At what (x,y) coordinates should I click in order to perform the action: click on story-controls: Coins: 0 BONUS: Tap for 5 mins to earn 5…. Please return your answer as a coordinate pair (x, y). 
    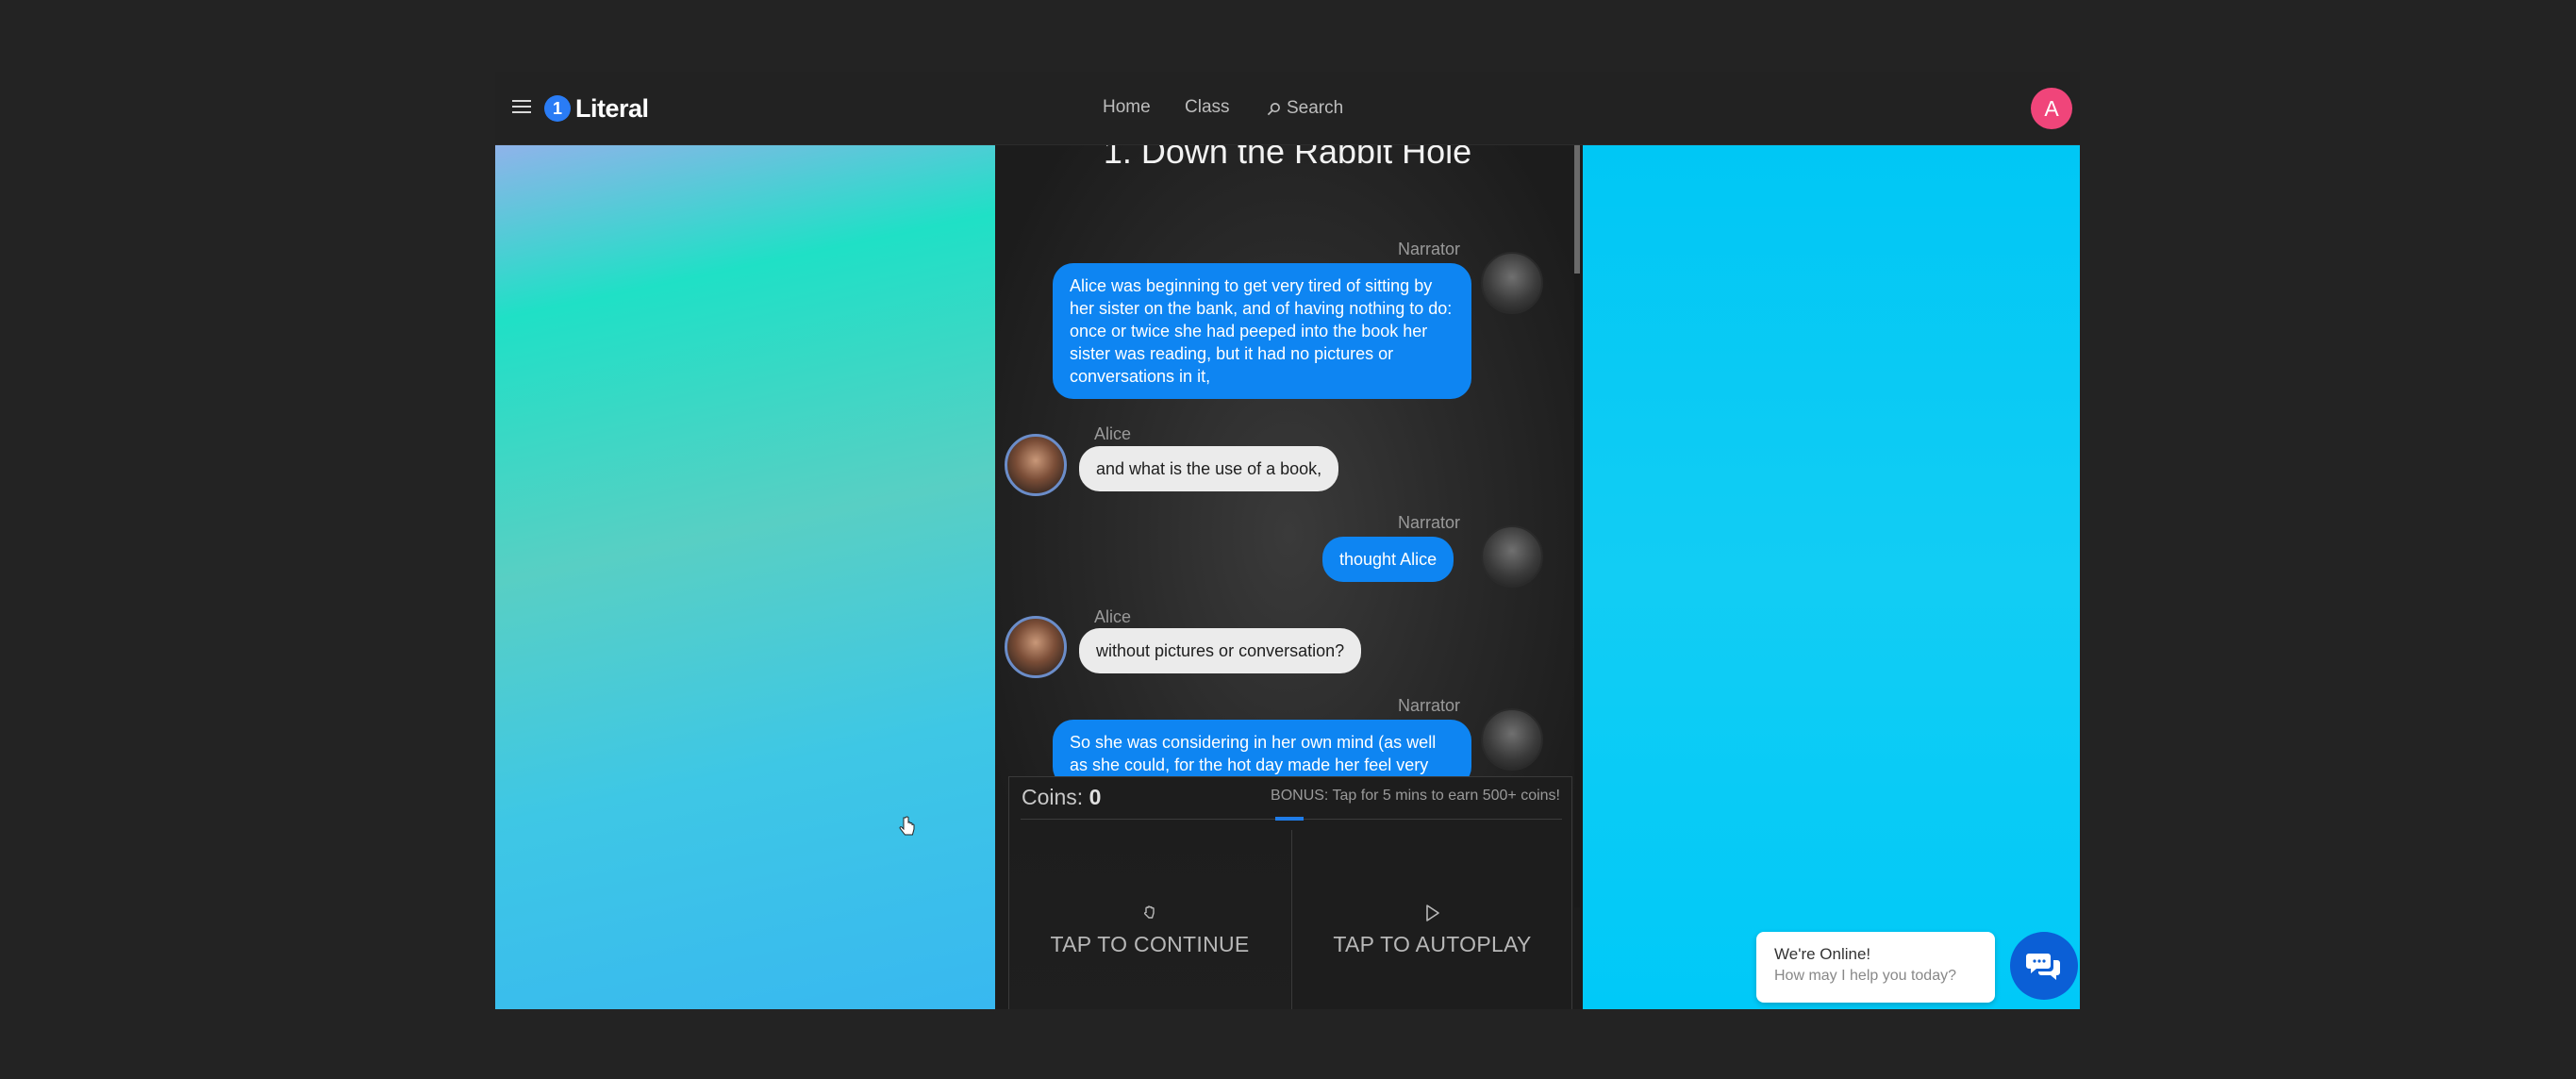
    Looking at the image, I should click on (1290, 893).